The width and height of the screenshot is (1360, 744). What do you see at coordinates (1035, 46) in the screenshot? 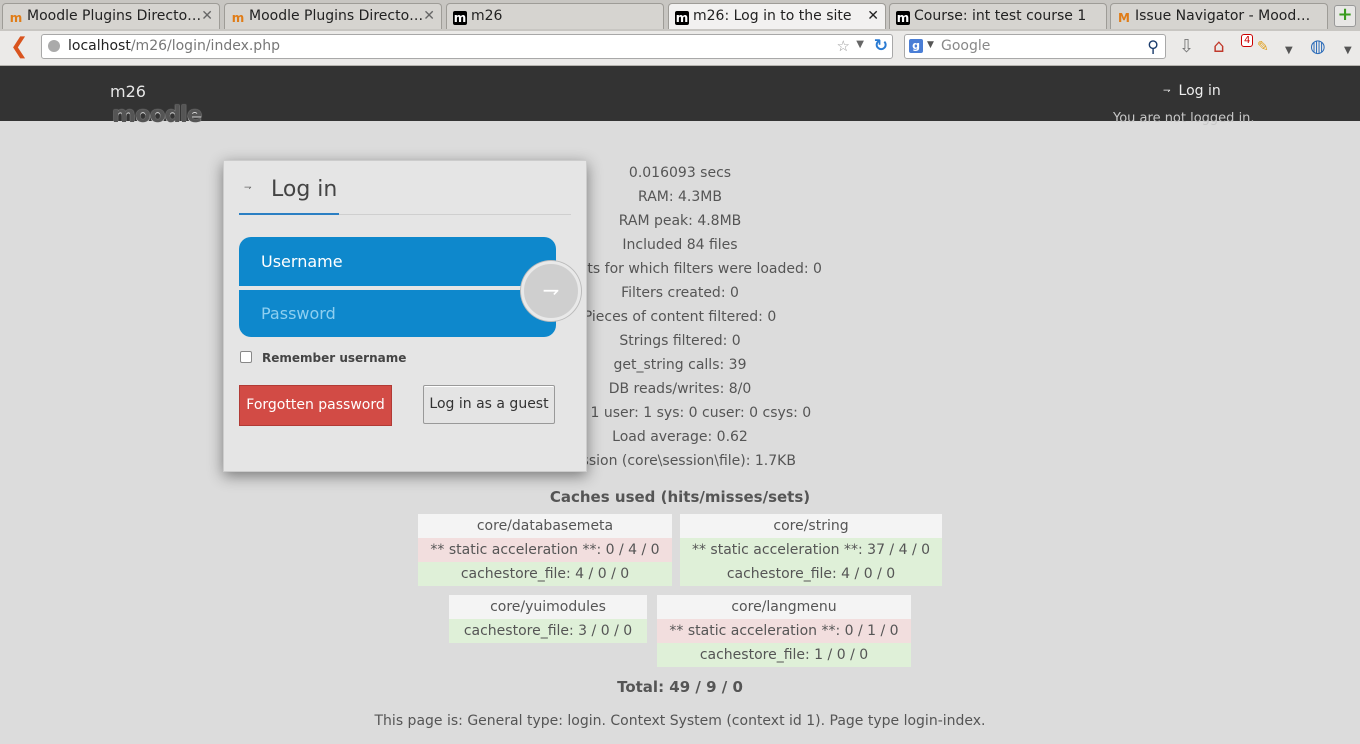
I see `search-bar: g ▼ Google ⚲` at bounding box center [1035, 46].